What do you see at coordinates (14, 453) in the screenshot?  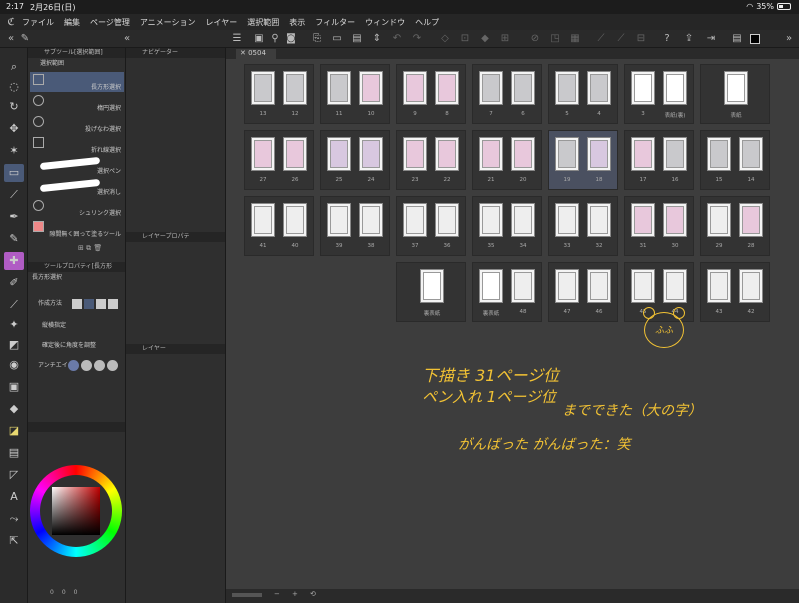 I see `frame-tool-icon: ▤` at bounding box center [14, 453].